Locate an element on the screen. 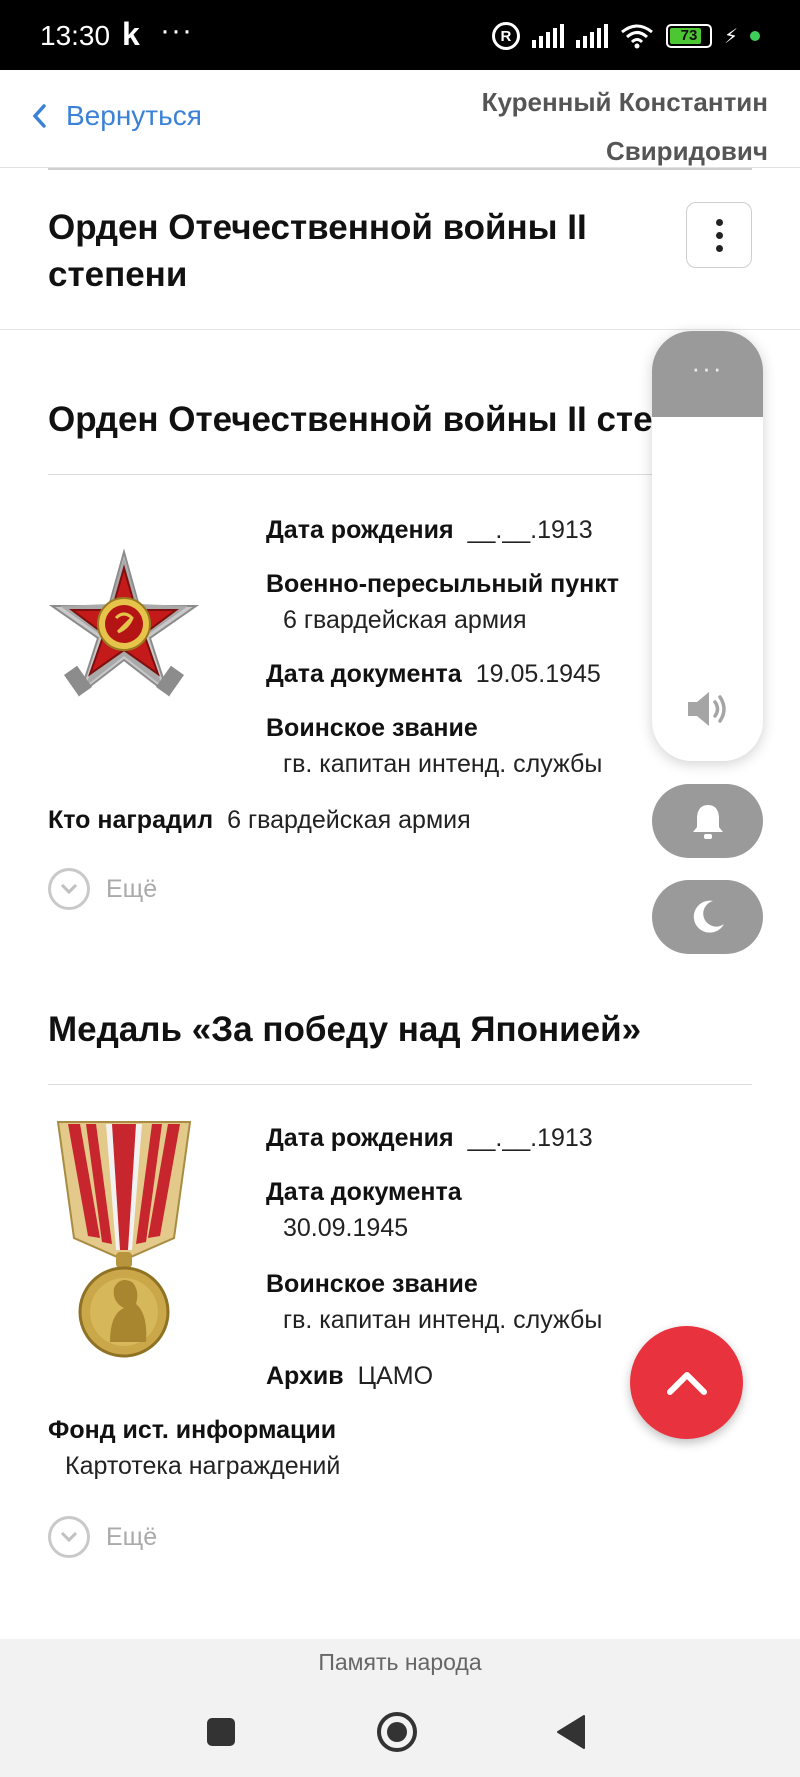 This screenshot has width=800, height=1777. back-nav-button is located at coordinates (571, 1732).